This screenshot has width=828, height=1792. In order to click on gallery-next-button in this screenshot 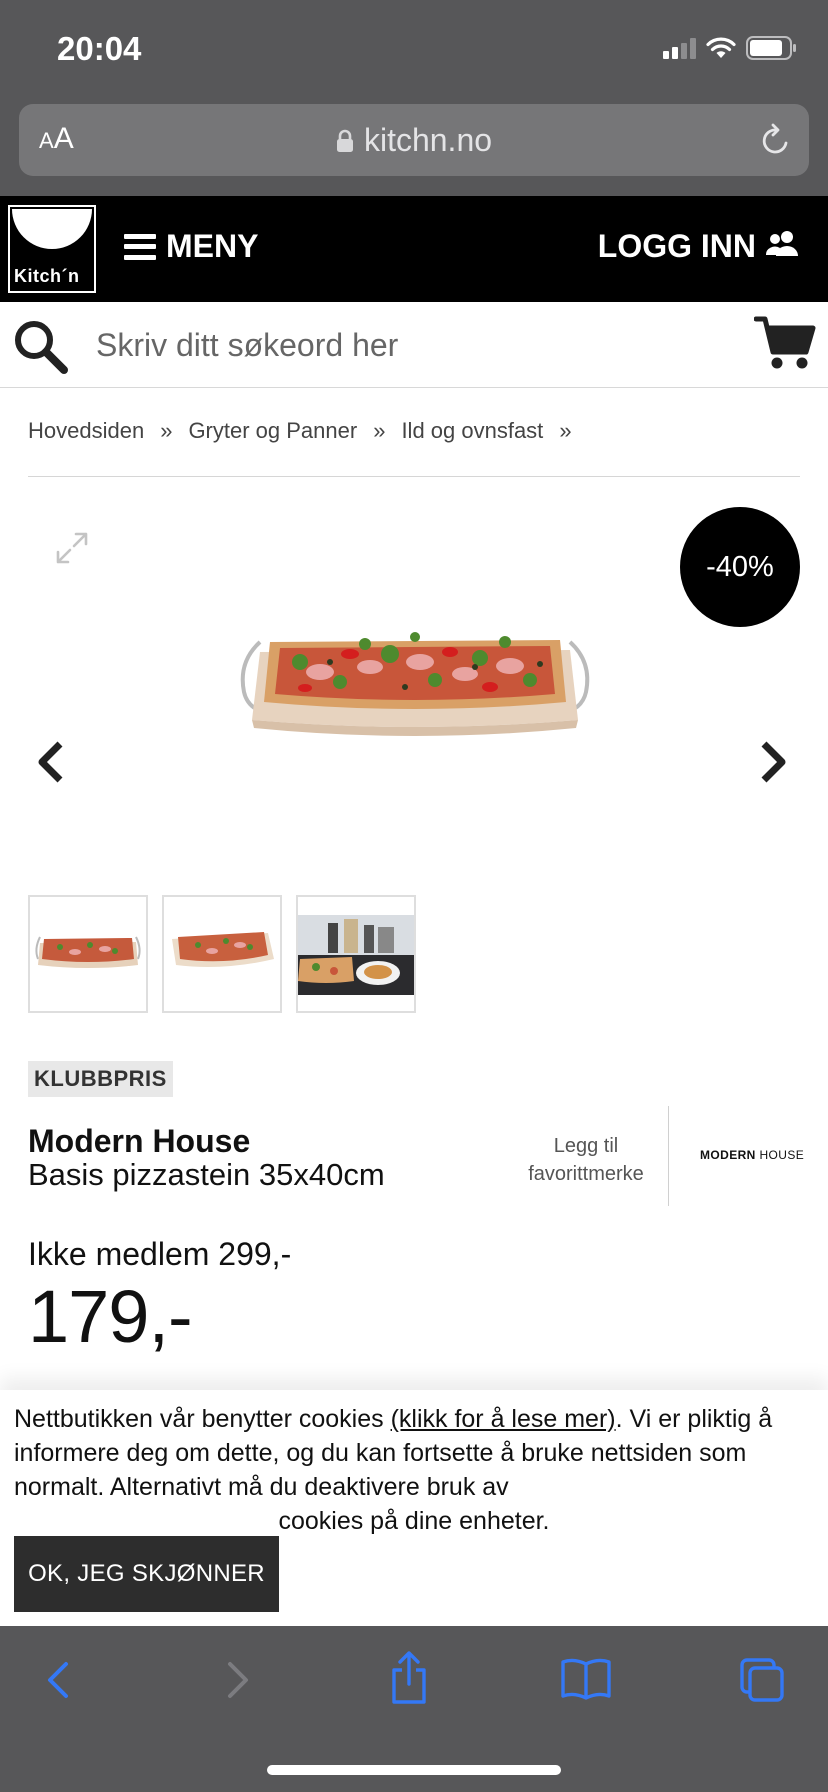, I will do `click(773, 764)`.